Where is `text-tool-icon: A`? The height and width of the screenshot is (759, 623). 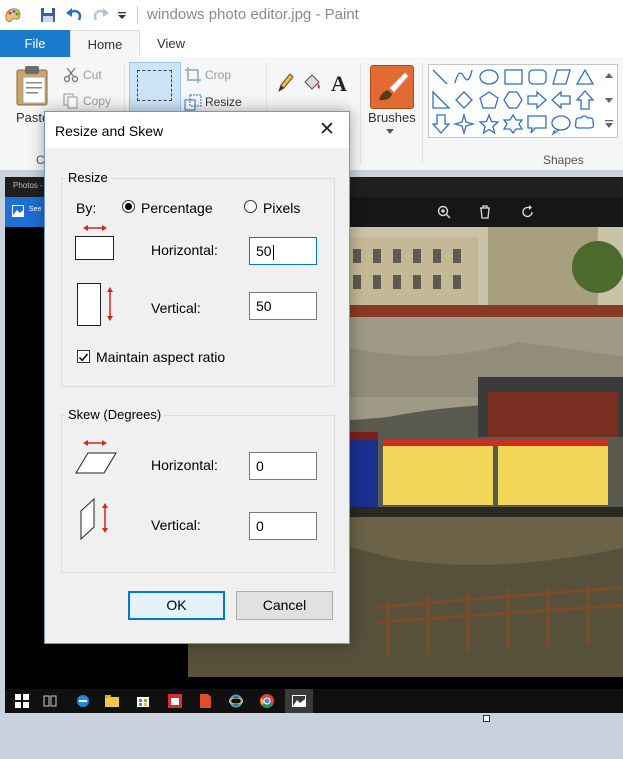
text-tool-icon: A is located at coordinates (340, 83).